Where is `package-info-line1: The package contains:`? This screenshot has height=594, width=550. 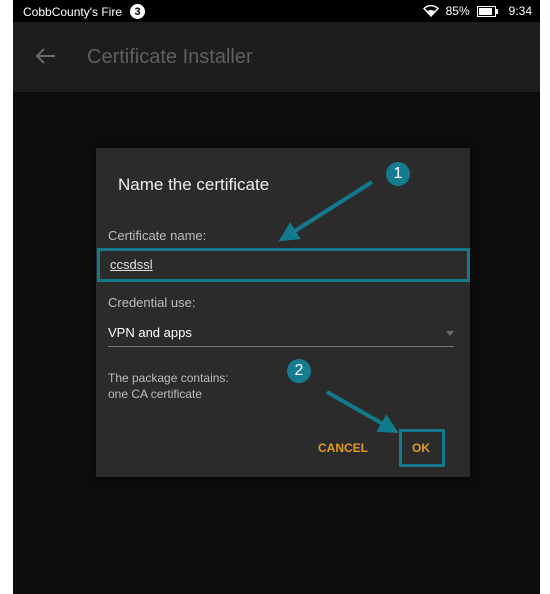 package-info-line1: The package contains: is located at coordinates (168, 378).